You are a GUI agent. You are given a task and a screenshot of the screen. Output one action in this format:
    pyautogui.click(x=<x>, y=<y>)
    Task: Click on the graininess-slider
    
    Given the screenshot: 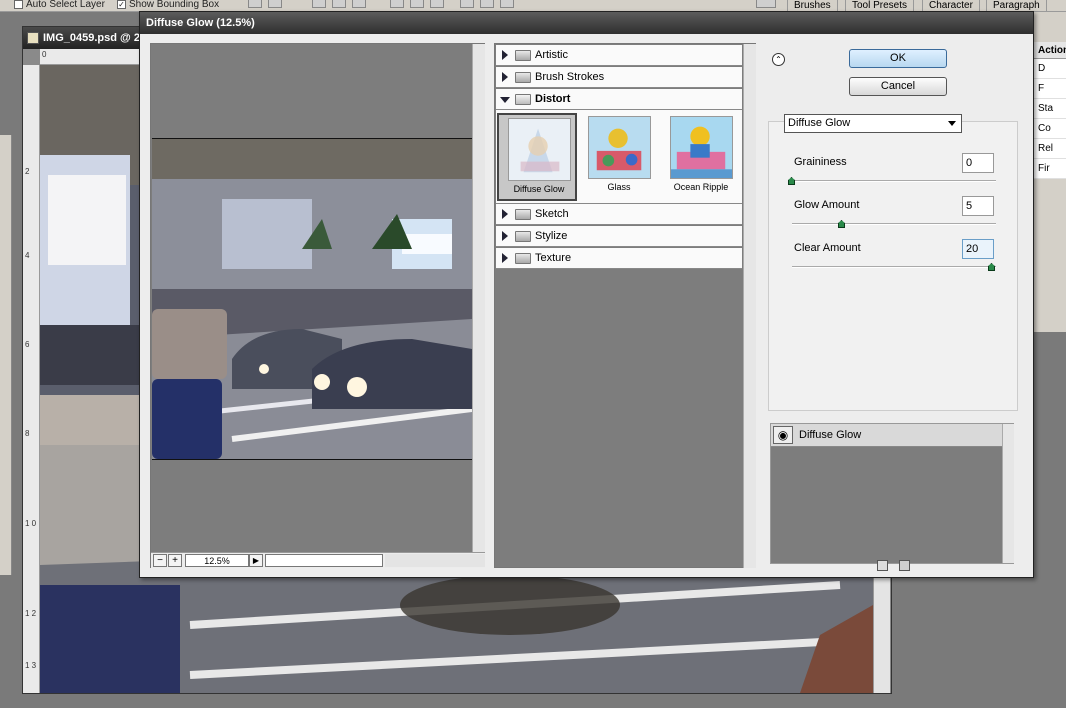 What is the action you would take?
    pyautogui.click(x=894, y=181)
    